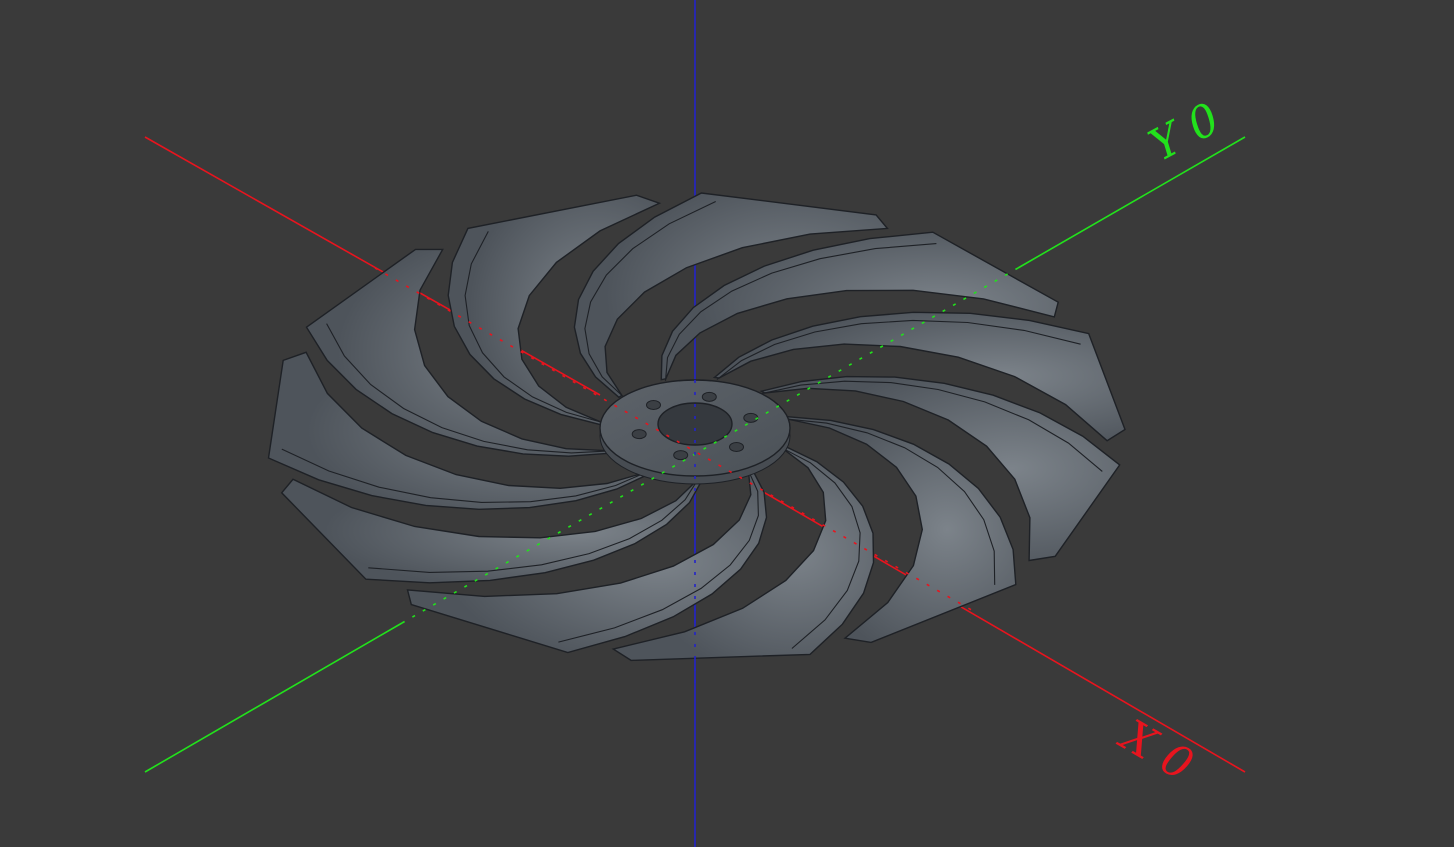 The image size is (1454, 847). I want to click on x-axis-label: X 0, so click(1156, 750).